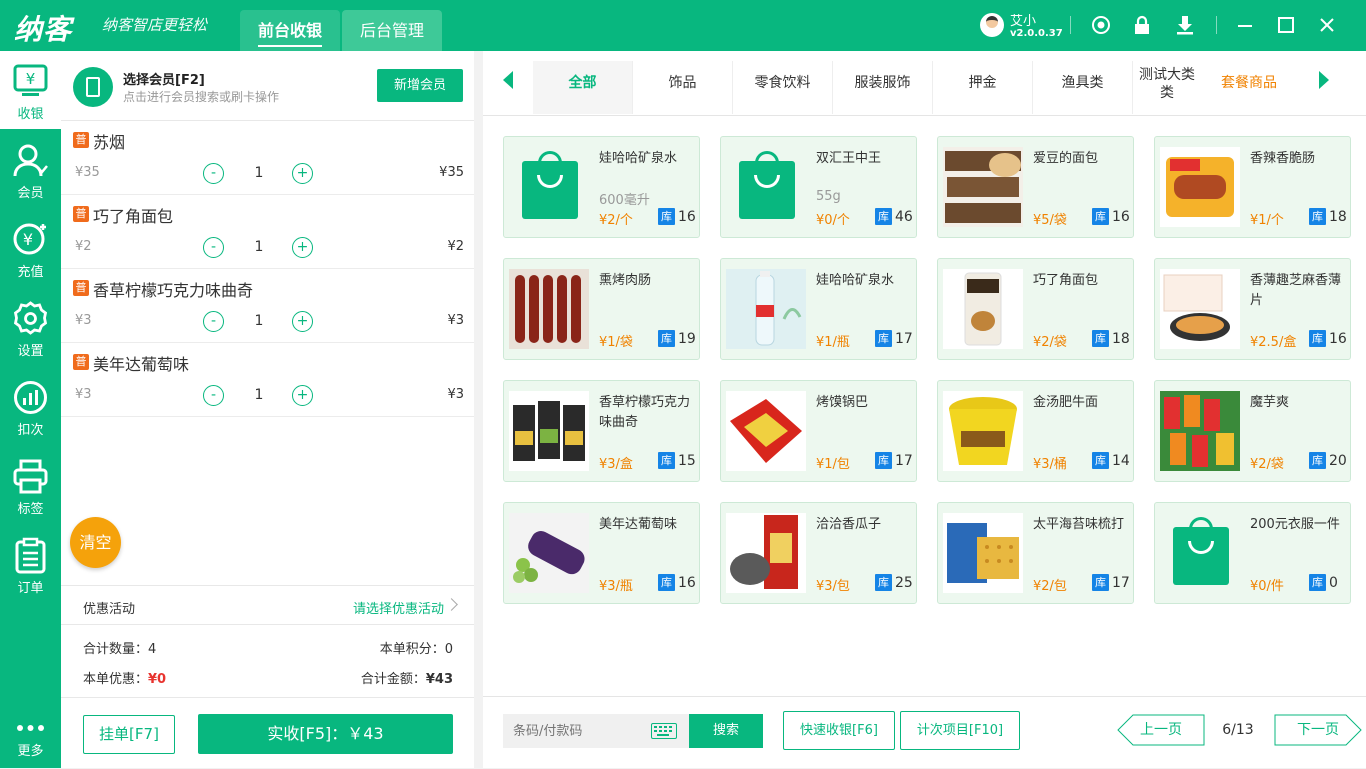 The width and height of the screenshot is (1366, 769). What do you see at coordinates (828, 196) in the screenshot?
I see `product-spec: 55g` at bounding box center [828, 196].